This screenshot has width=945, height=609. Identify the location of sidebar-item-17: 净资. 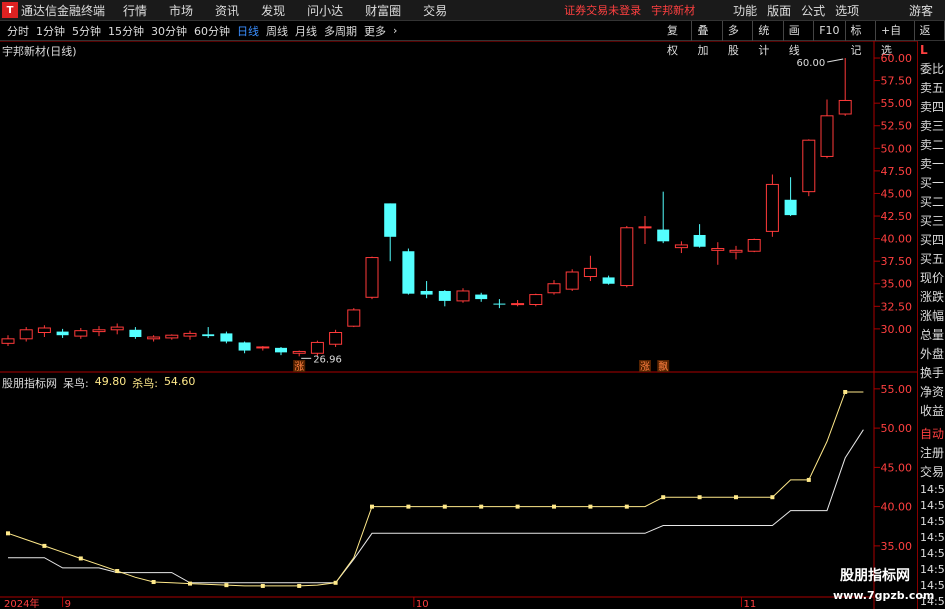
(931, 392).